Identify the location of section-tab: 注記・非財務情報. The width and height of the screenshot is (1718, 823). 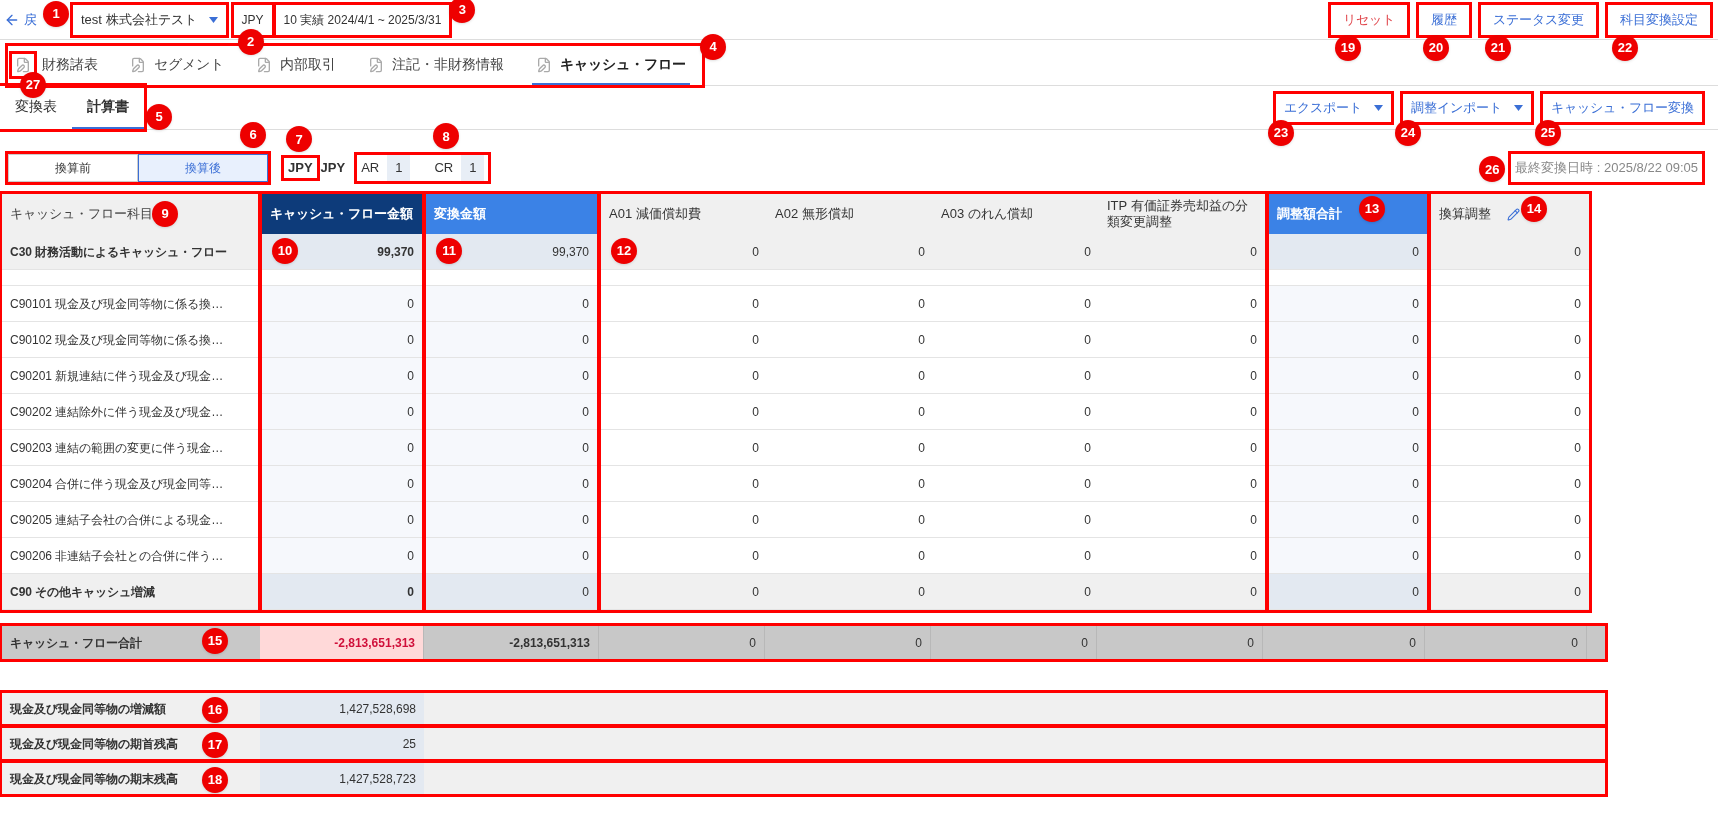
(436, 65).